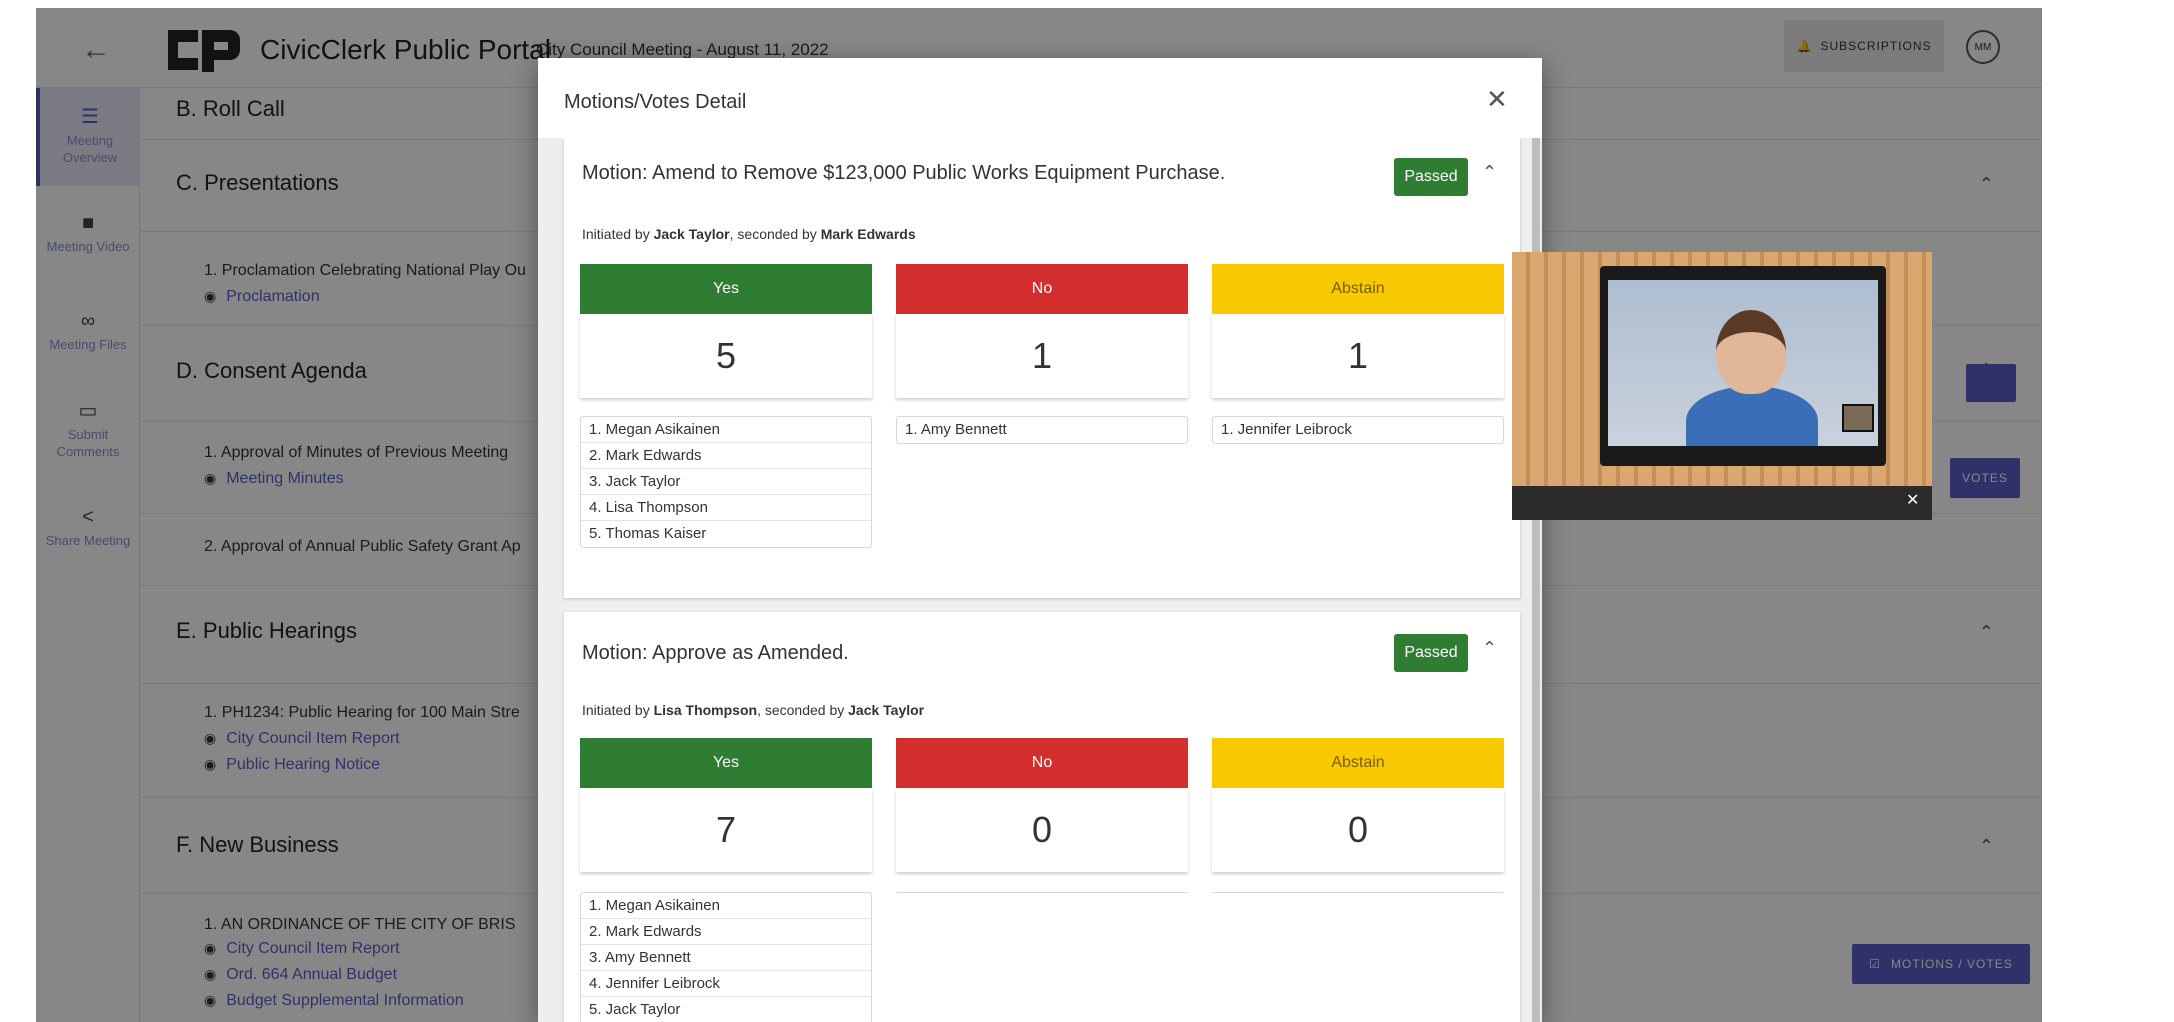 The image size is (2174, 1022). What do you see at coordinates (726, 508) in the screenshot?
I see `voter-name: 4. Lisa Thompson` at bounding box center [726, 508].